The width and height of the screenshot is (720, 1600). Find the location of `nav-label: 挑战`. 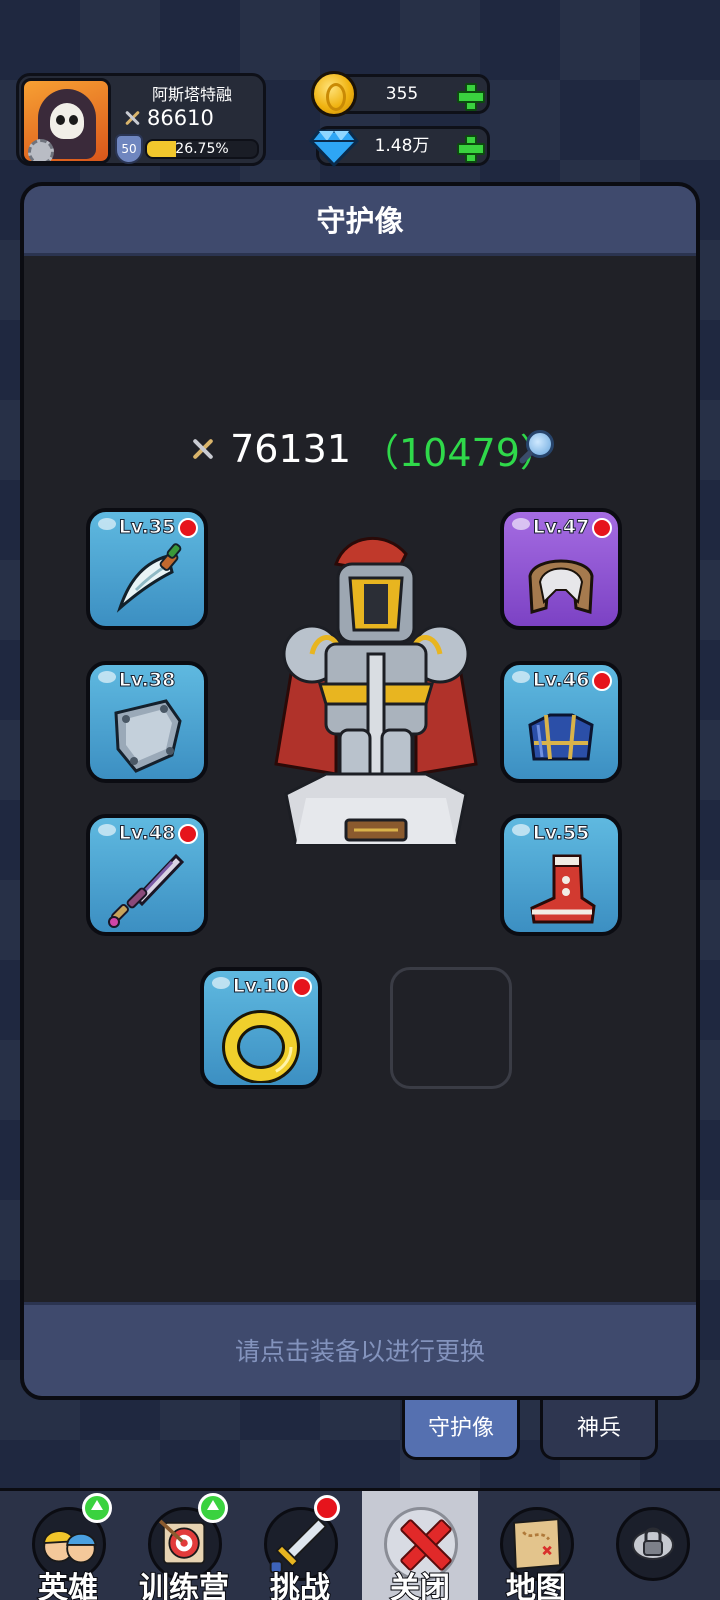

nav-label: 挑战 is located at coordinates (300, 1585).